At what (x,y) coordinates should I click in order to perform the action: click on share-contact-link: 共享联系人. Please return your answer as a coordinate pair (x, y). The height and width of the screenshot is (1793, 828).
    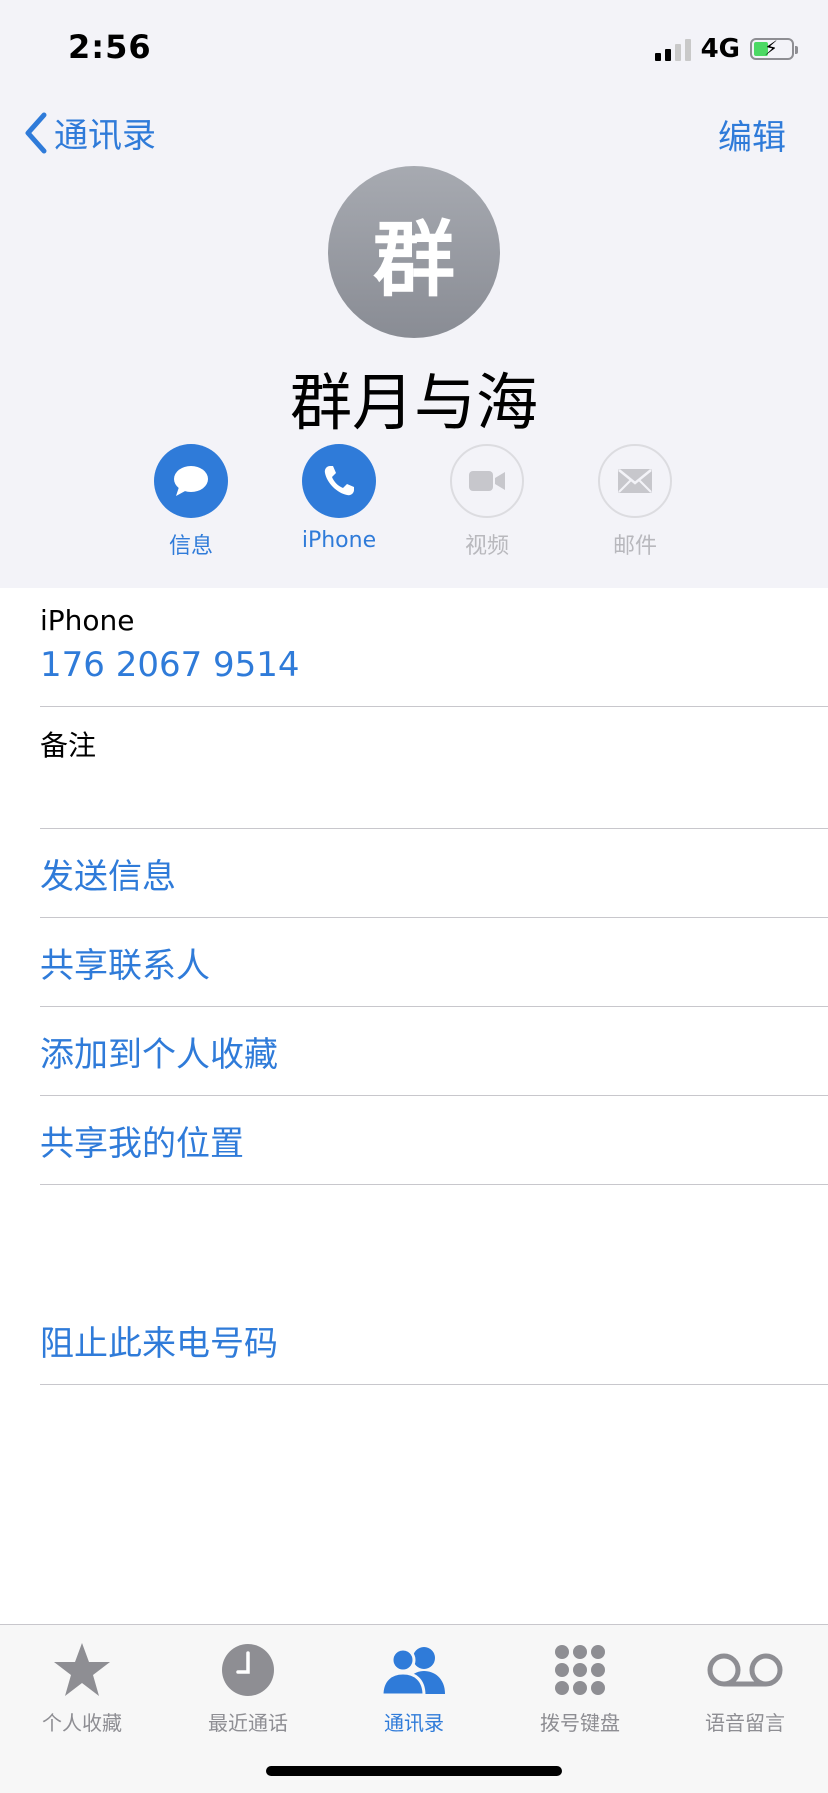
    Looking at the image, I should click on (434, 962).